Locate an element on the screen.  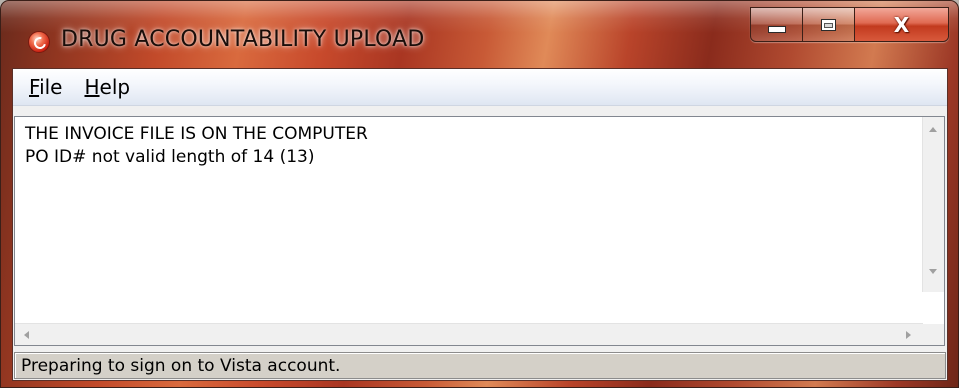
horizontal-scrollbar is located at coordinates (469, 334).